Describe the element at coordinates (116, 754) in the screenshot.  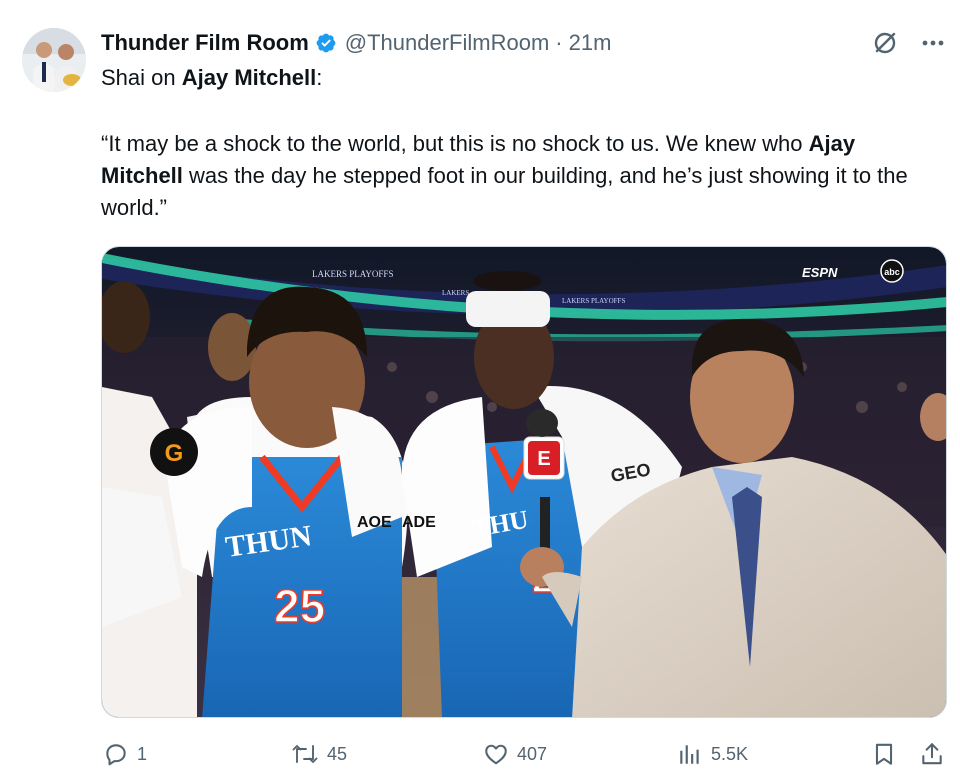
I see `reply-icon` at that location.